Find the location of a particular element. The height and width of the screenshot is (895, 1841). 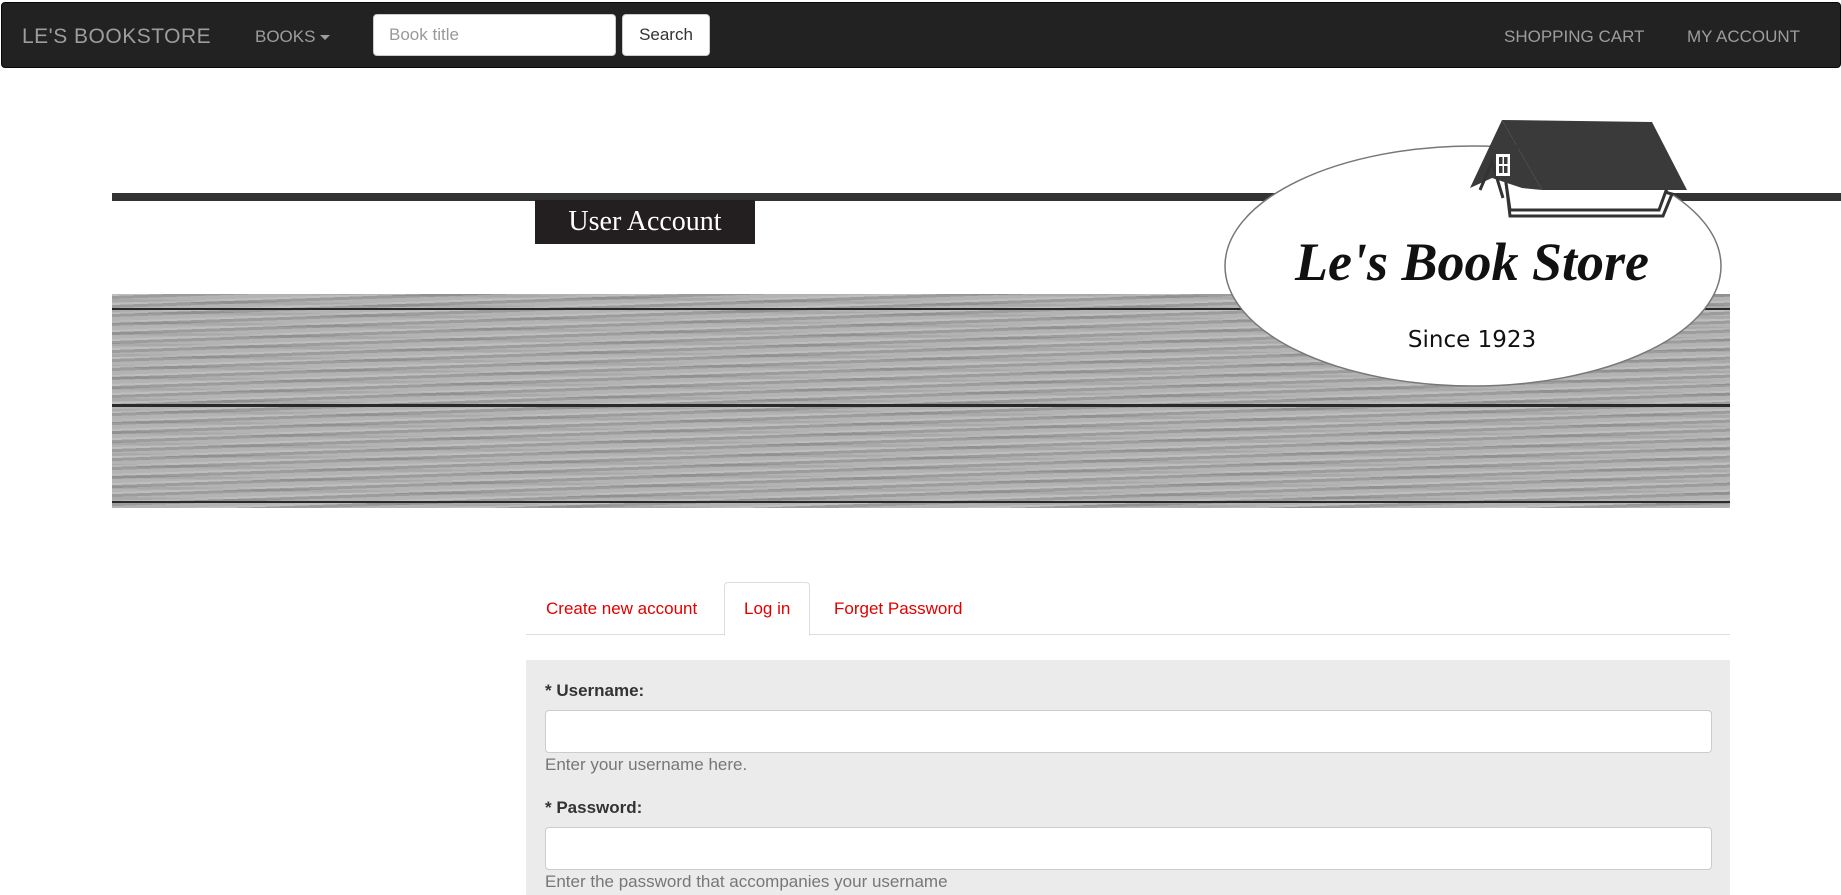

username-field is located at coordinates (1128, 731).